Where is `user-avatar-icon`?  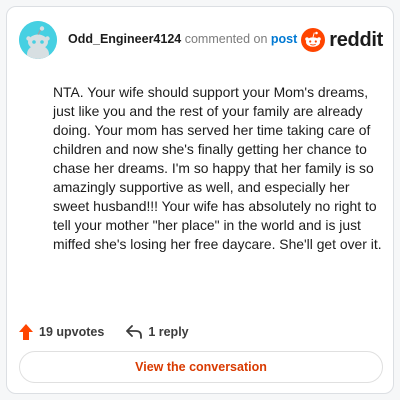
user-avatar-icon is located at coordinates (38, 40).